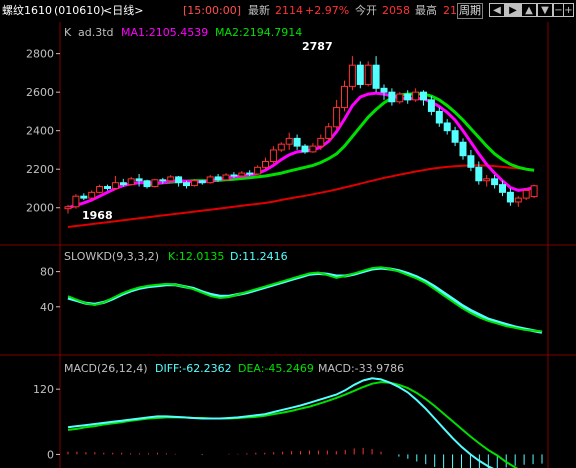  What do you see at coordinates (79, 10) in the screenshot?
I see `symbol-code: (010610)` at bounding box center [79, 10].